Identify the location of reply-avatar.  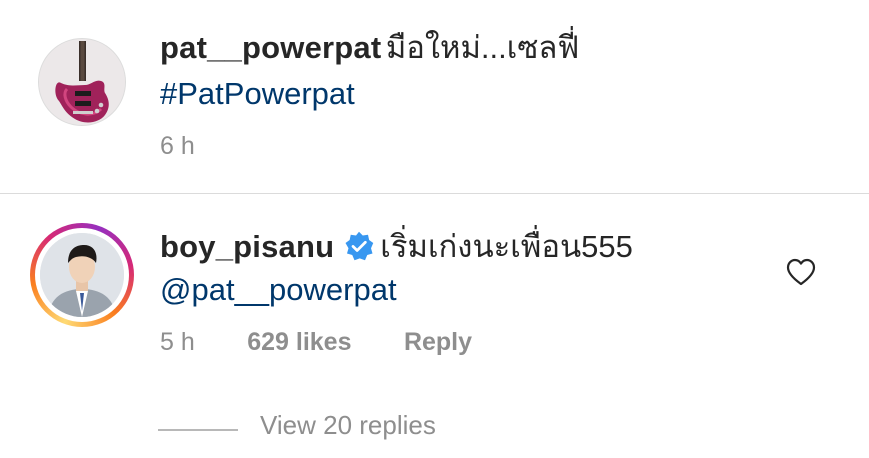
(82, 275).